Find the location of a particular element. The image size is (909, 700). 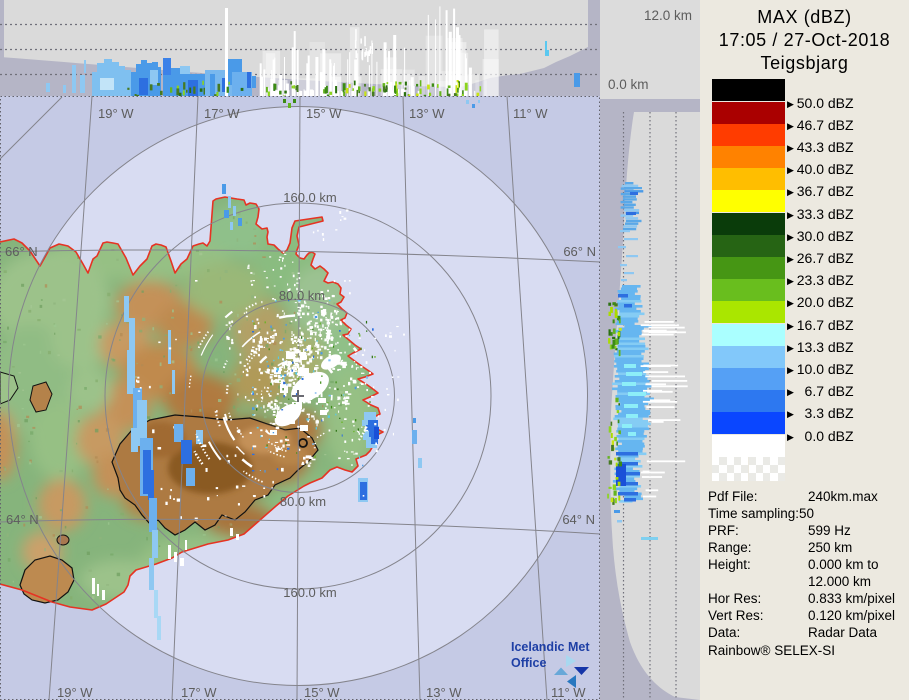

svg-text: Icelandic Met is located at coordinates (550, 647).